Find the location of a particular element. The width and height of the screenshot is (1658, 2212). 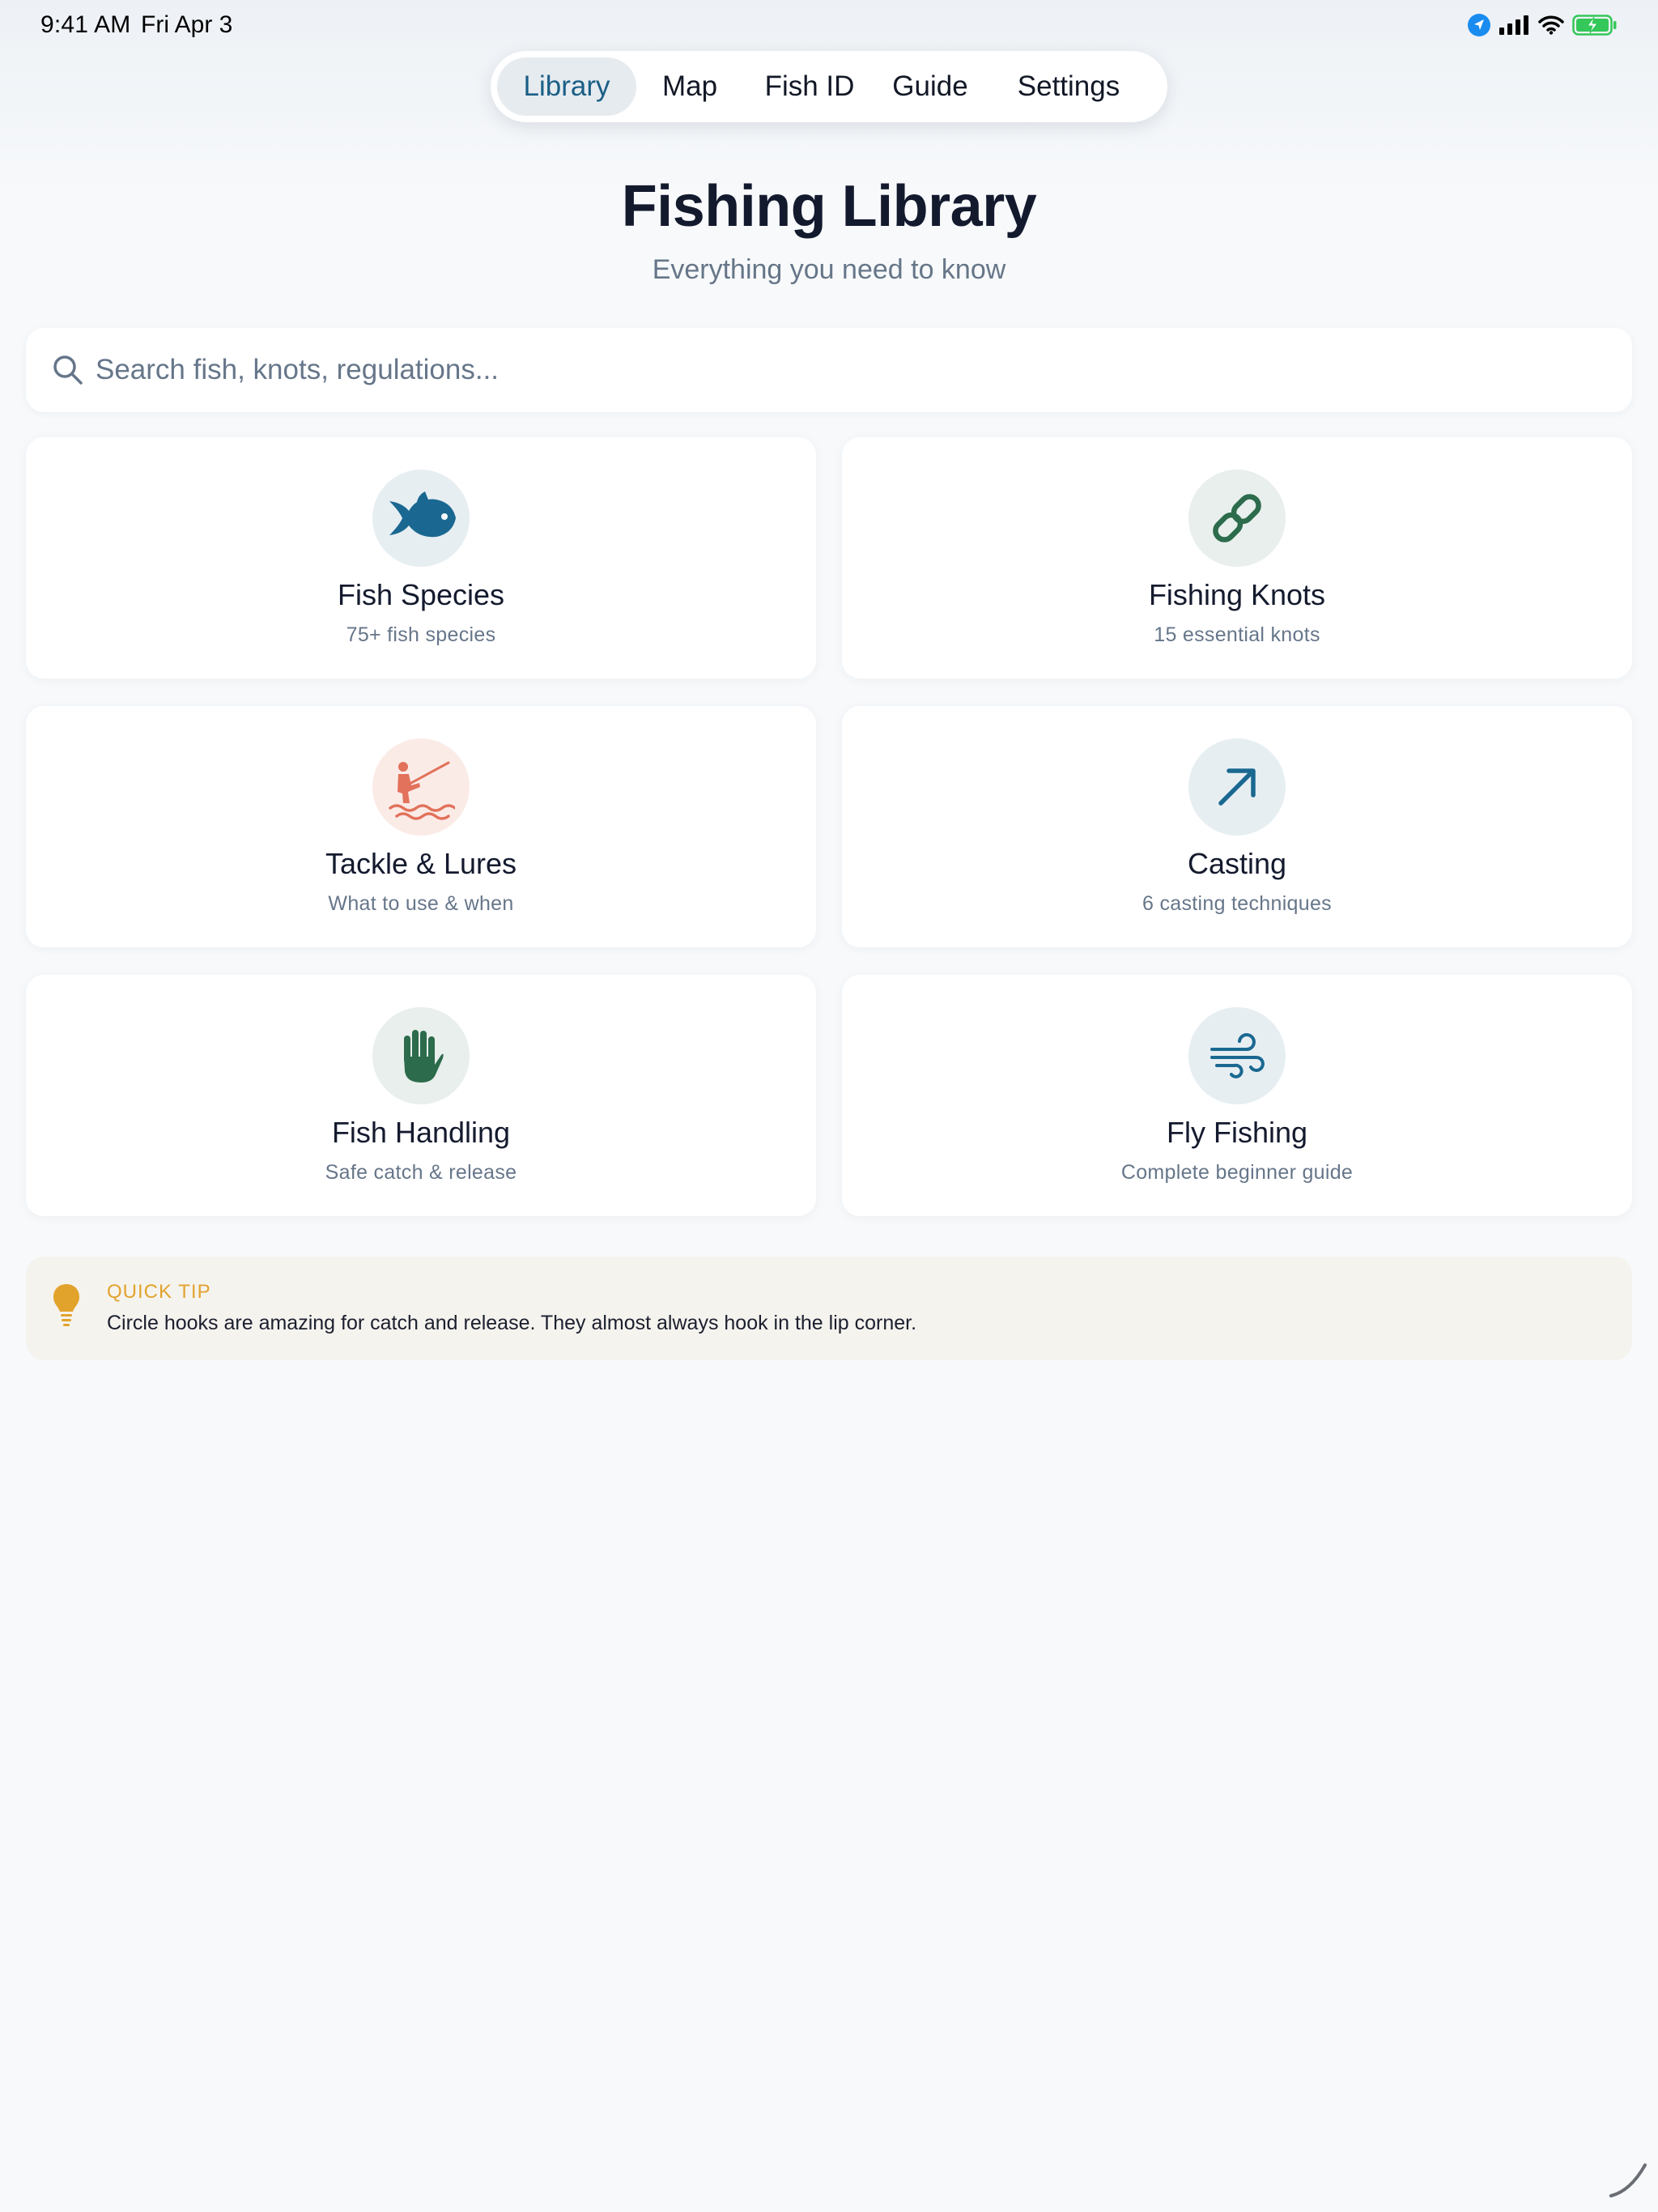

page-subtitle: Everything you need to know is located at coordinates (829, 270).